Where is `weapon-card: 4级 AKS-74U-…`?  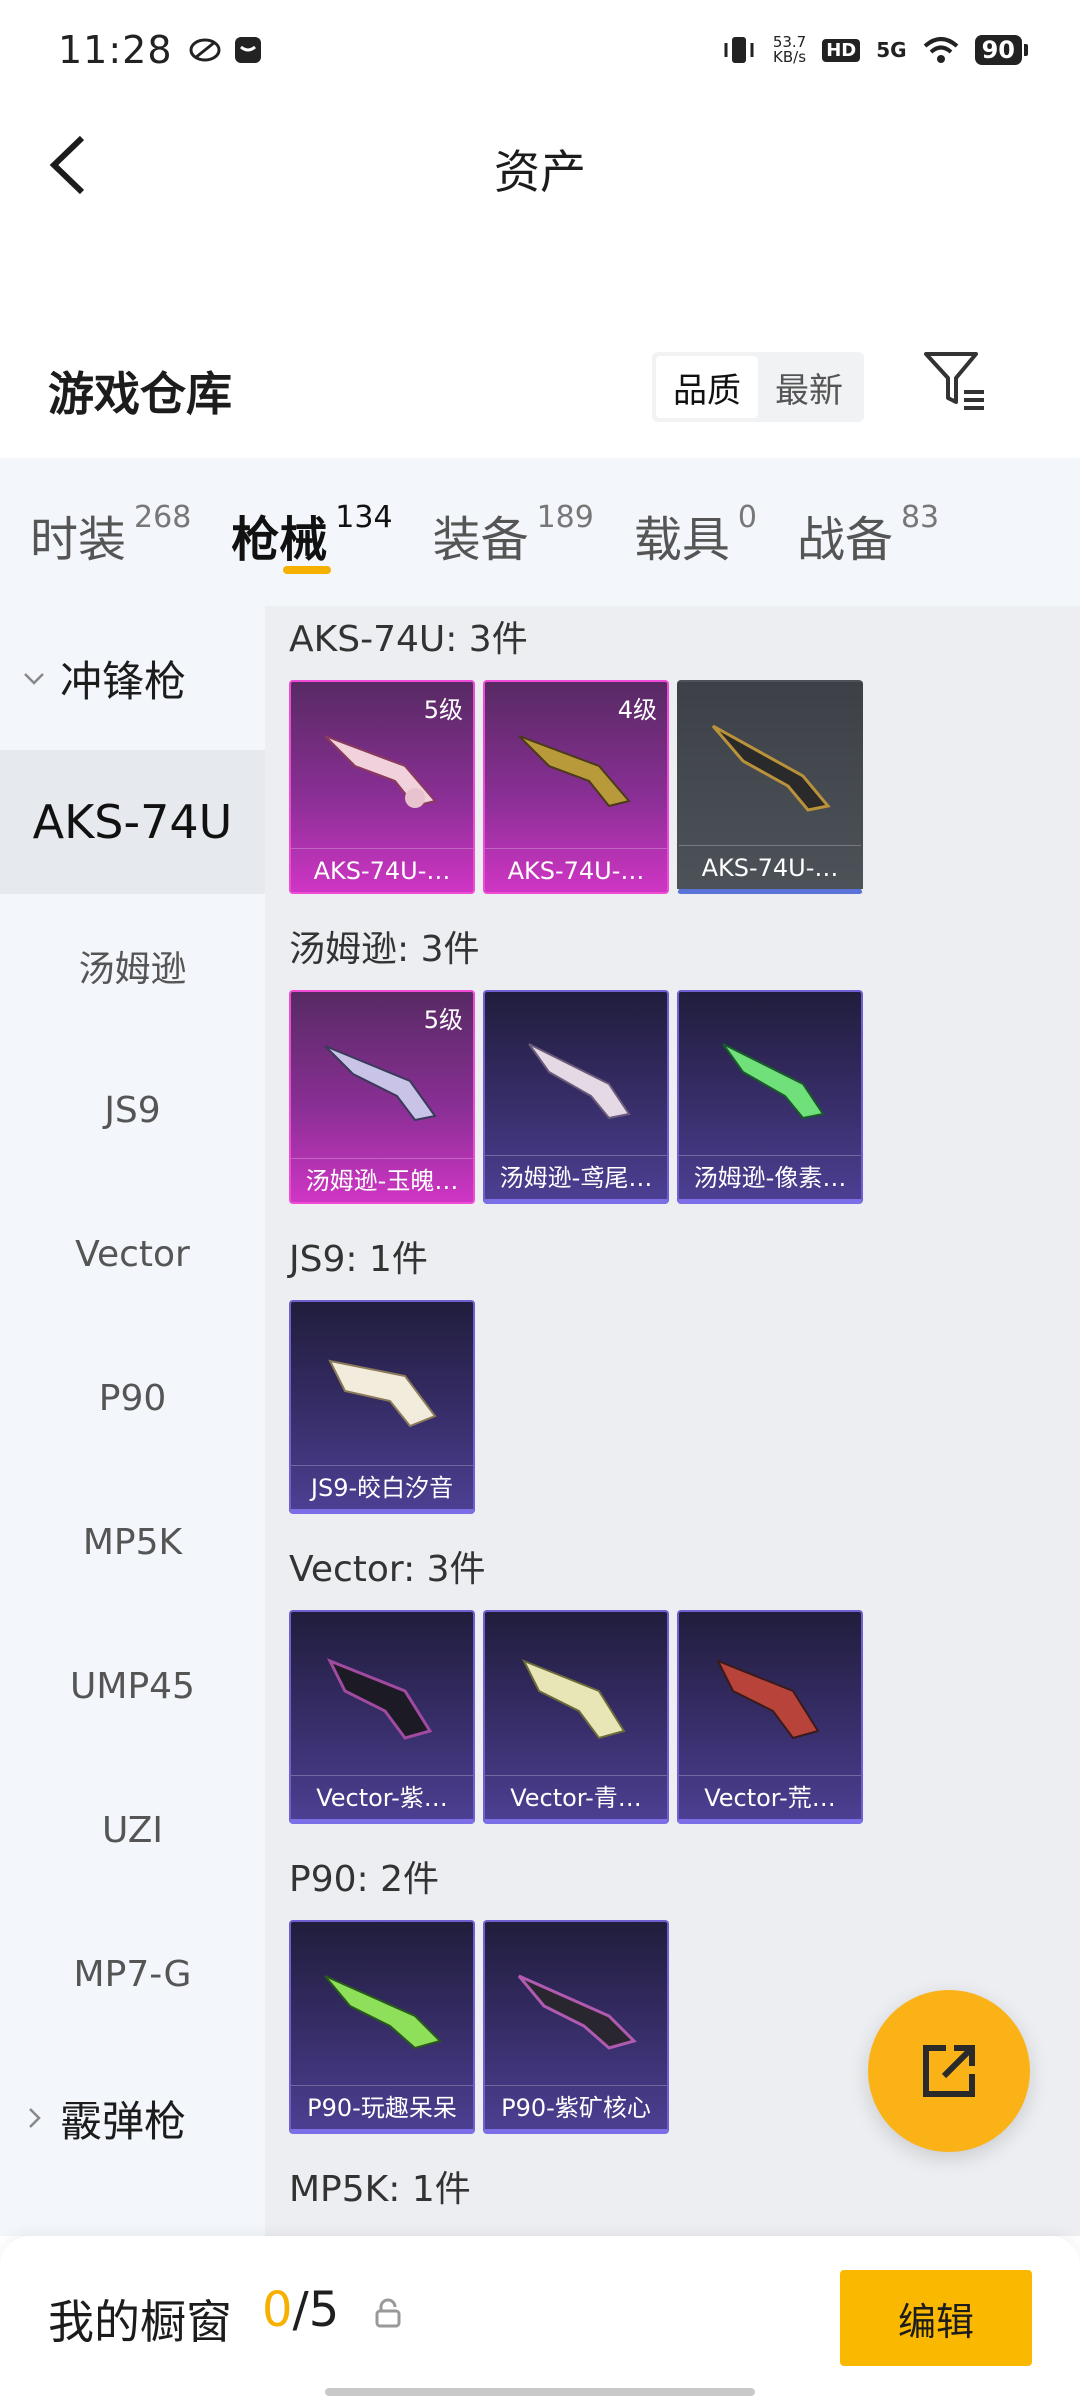
weapon-card: 4级 AKS-74U-… is located at coordinates (576, 787).